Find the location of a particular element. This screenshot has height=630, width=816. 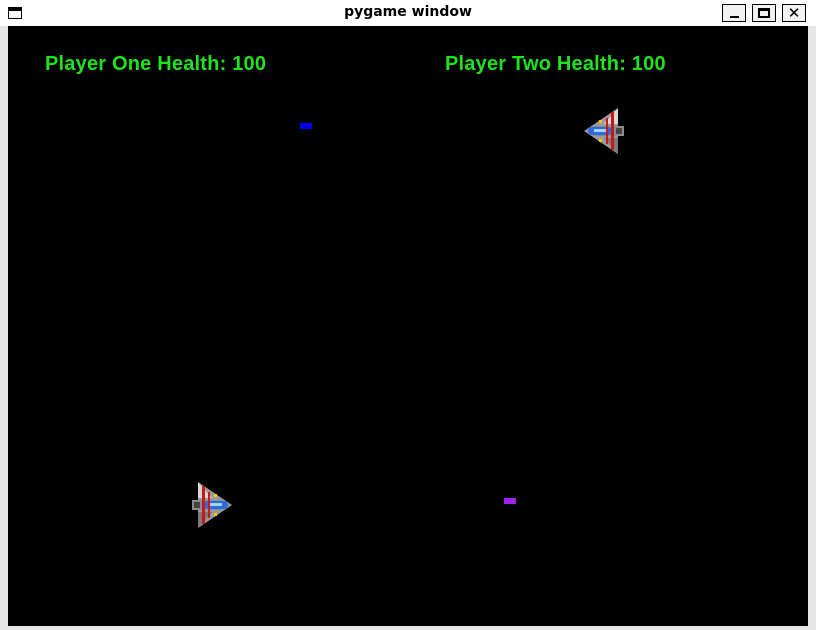

window-title: pygame window is located at coordinates (408, 12).